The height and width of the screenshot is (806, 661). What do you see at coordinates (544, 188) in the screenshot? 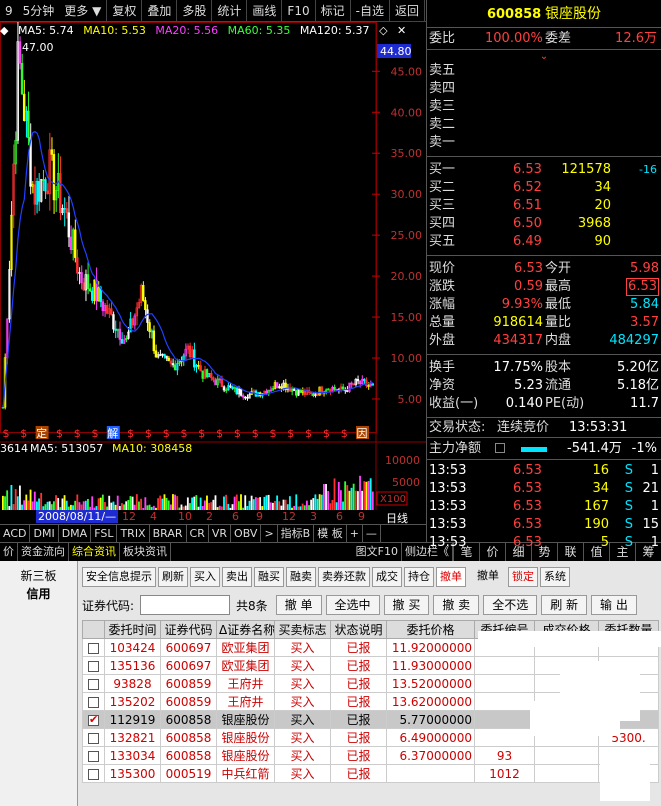
I see `buy-level-row: 买二 6.52 34` at bounding box center [544, 188].